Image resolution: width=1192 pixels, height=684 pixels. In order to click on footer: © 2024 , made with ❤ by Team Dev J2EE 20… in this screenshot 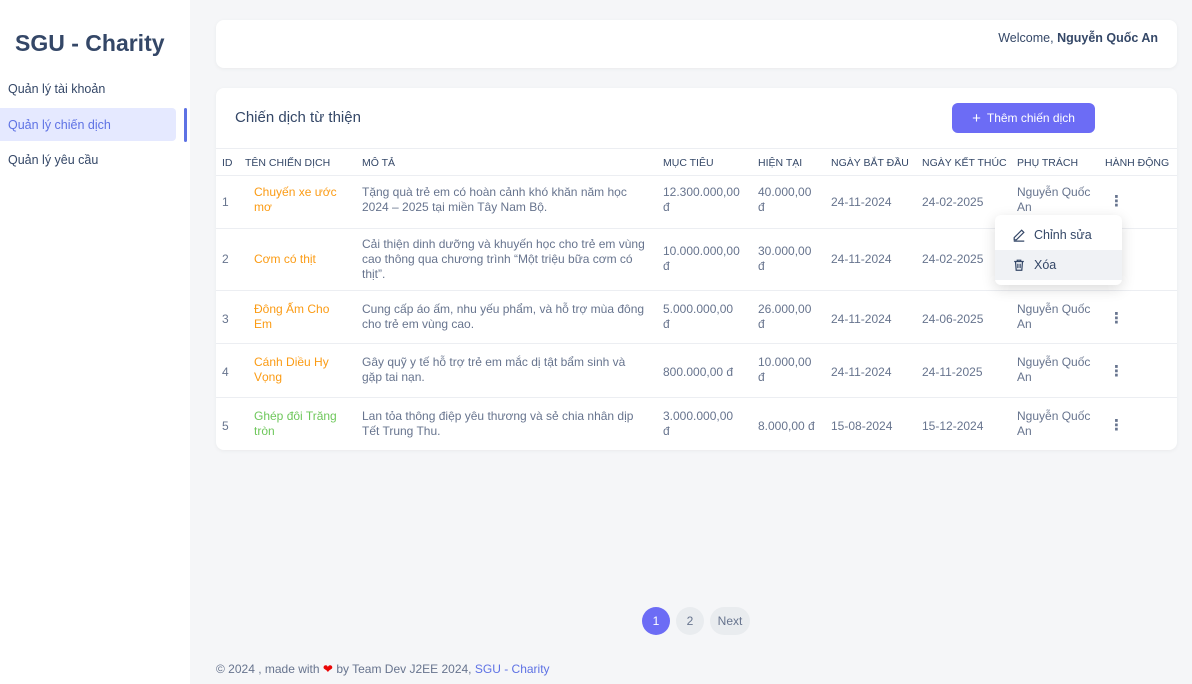, I will do `click(383, 669)`.